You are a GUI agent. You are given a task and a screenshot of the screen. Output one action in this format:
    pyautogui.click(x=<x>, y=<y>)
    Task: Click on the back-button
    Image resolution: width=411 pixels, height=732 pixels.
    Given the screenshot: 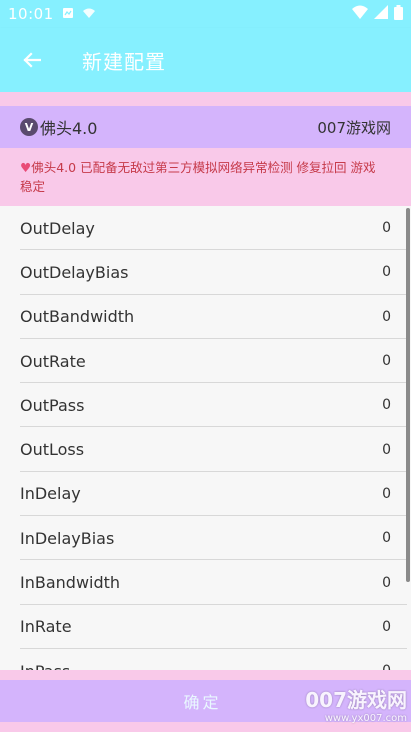 What is the action you would take?
    pyautogui.click(x=32, y=60)
    